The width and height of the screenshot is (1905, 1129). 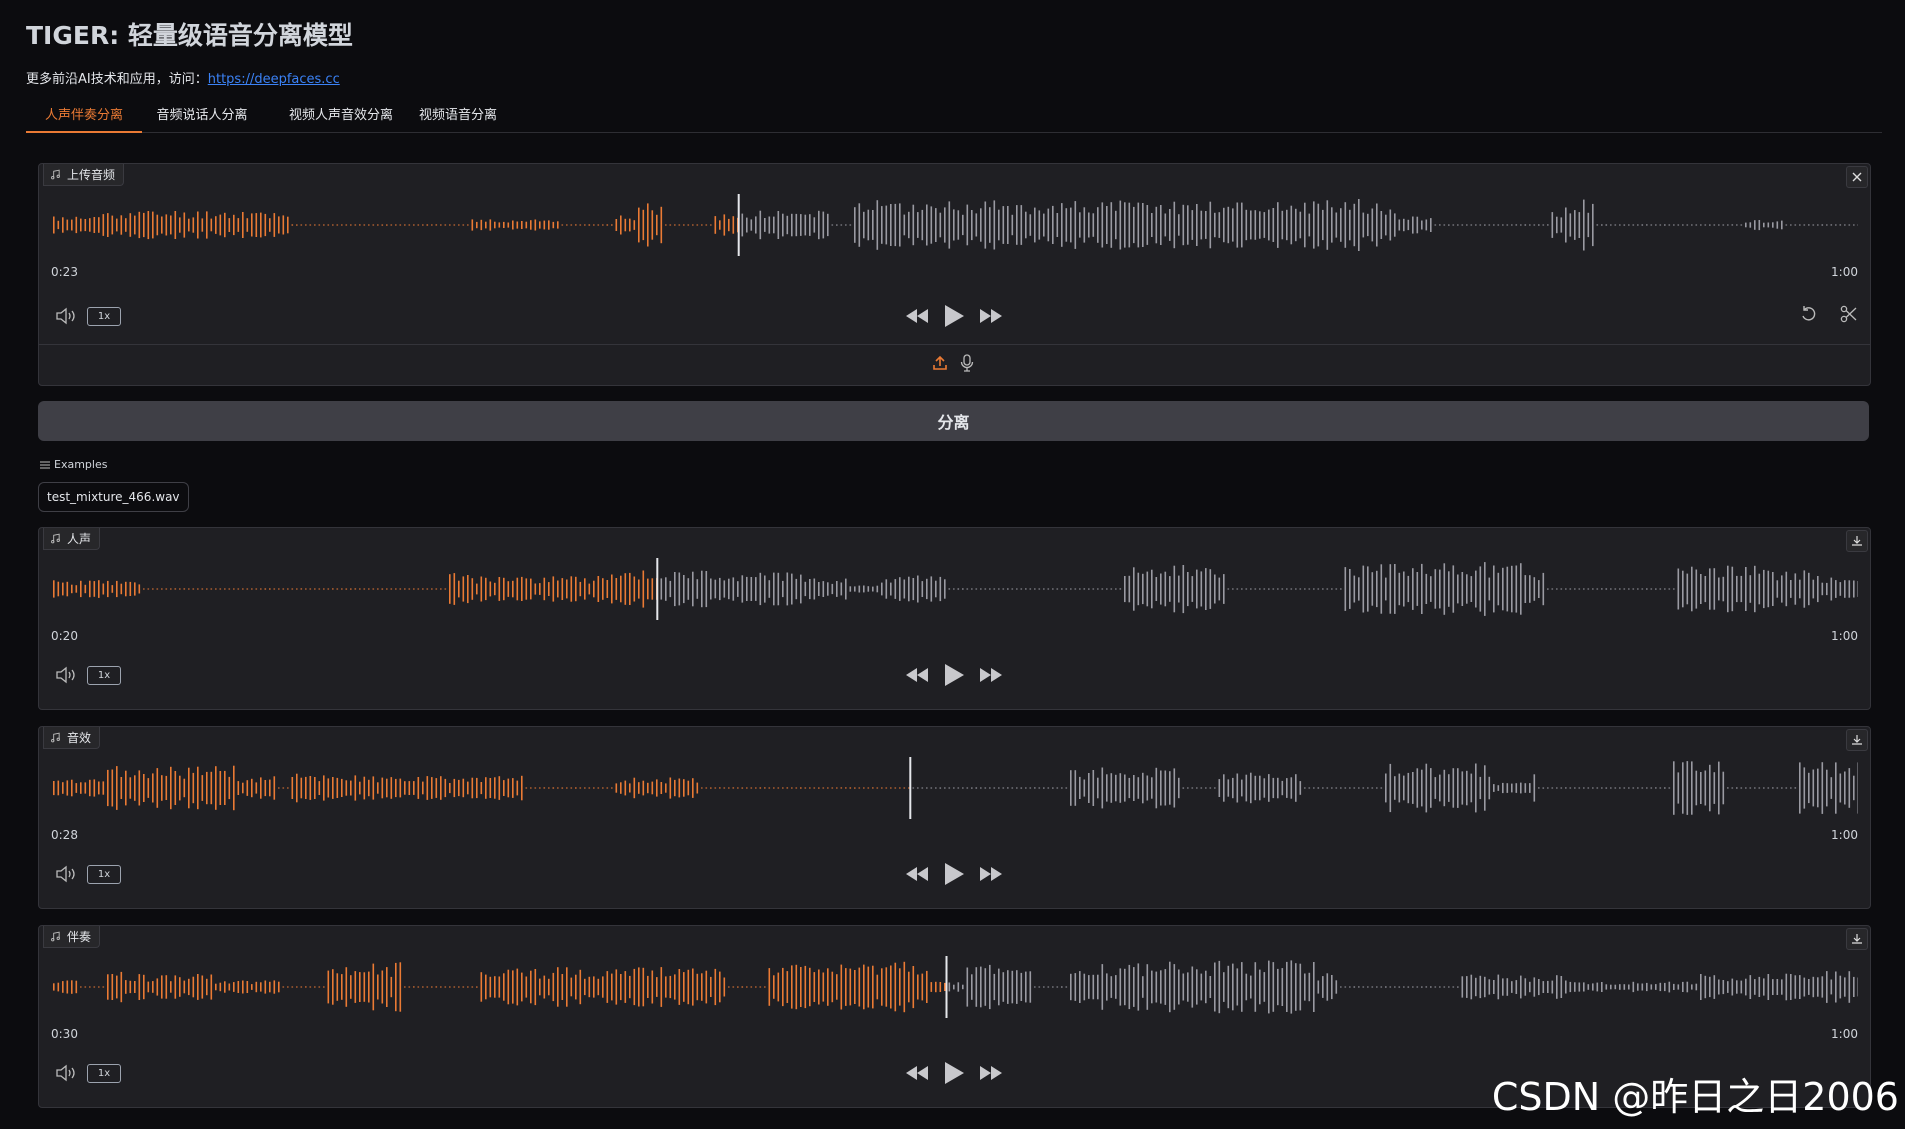 I want to click on example-item: test_mixture_466.wav, so click(x=113, y=497).